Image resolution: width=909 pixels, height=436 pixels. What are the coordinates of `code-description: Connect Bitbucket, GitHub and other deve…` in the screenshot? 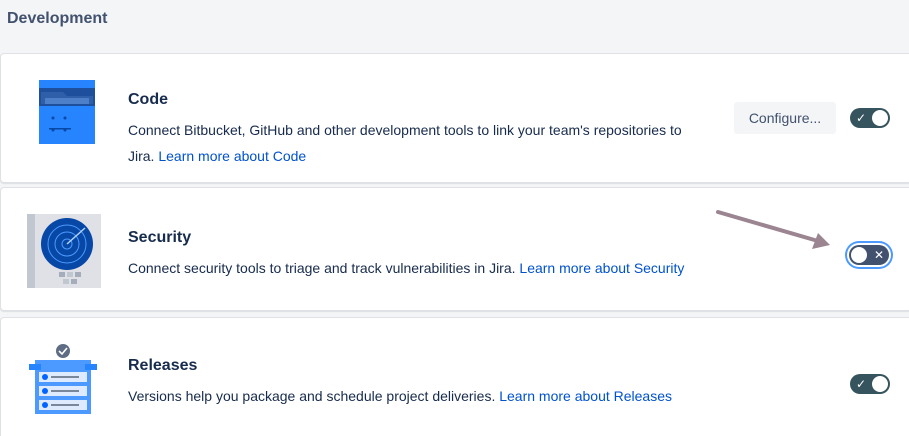 It's located at (405, 143).